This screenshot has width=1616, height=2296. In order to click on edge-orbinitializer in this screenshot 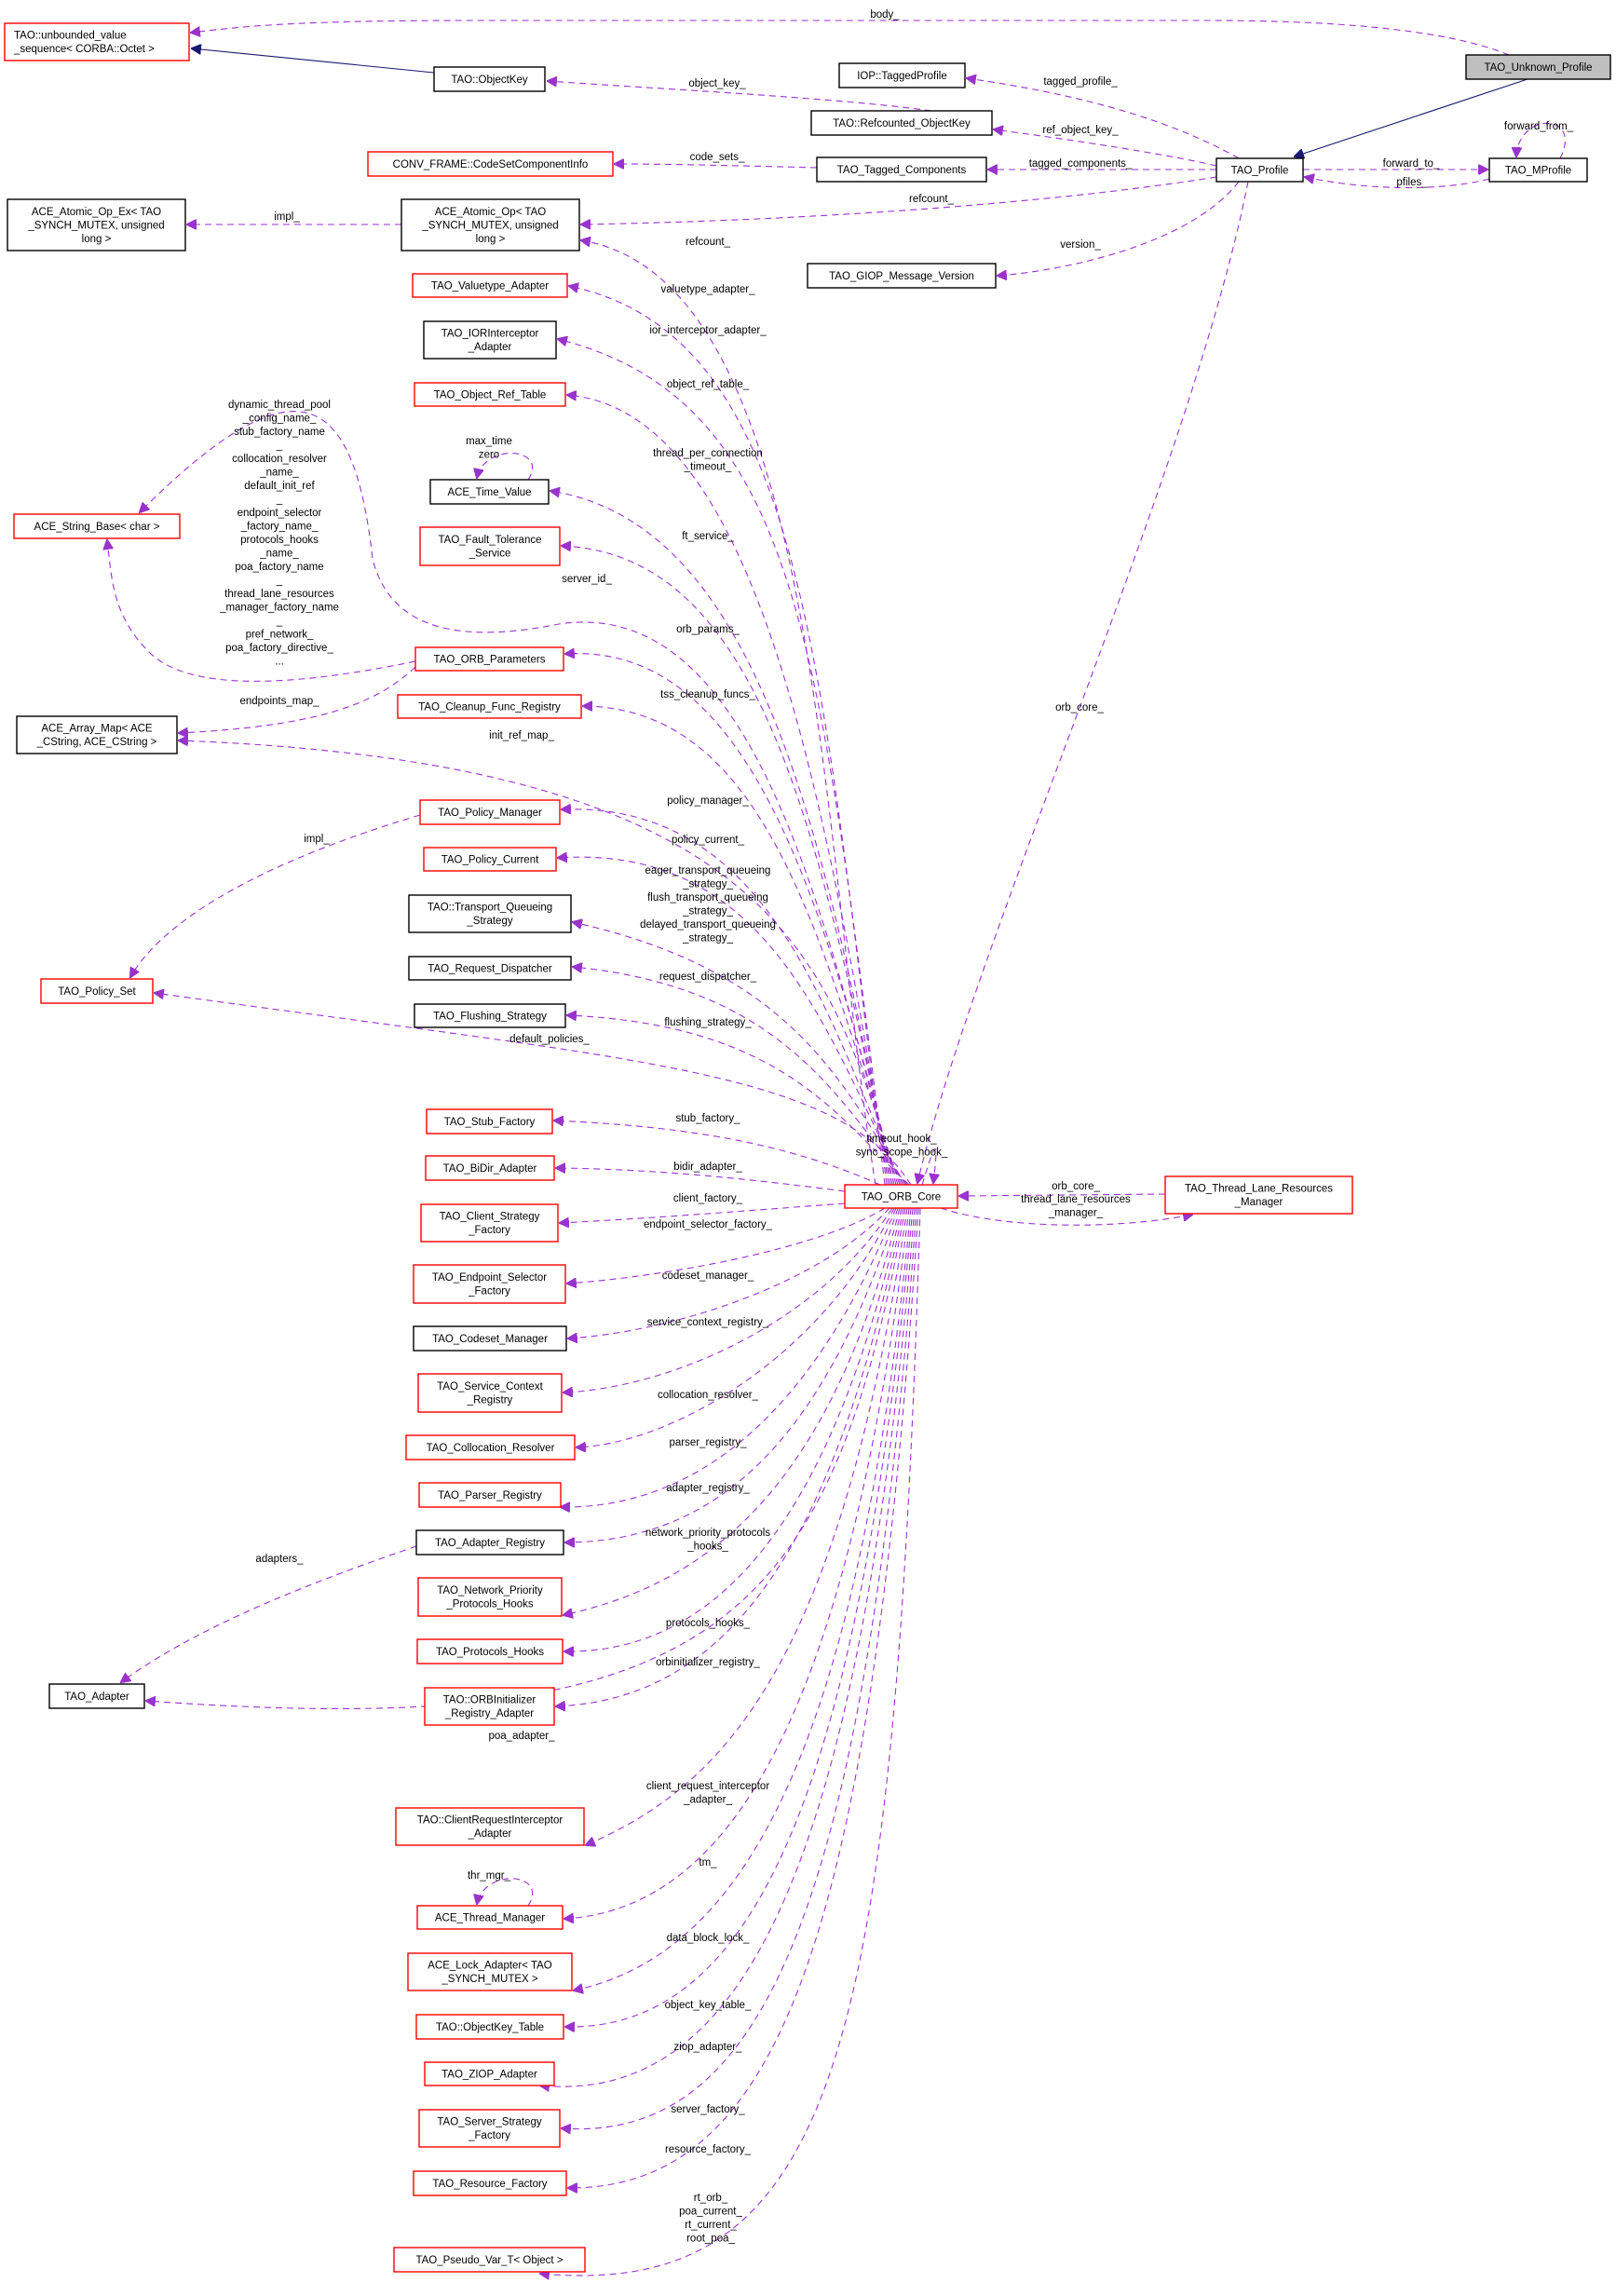, I will do `click(730, 1456)`.